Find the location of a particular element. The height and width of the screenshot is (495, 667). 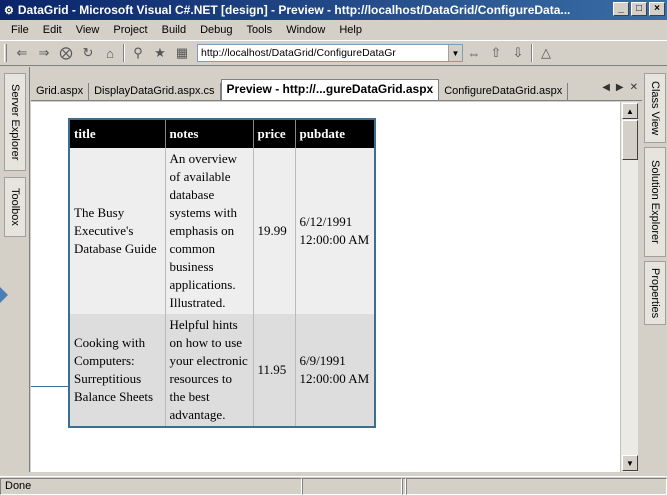

menu-help: Help is located at coordinates (350, 30).